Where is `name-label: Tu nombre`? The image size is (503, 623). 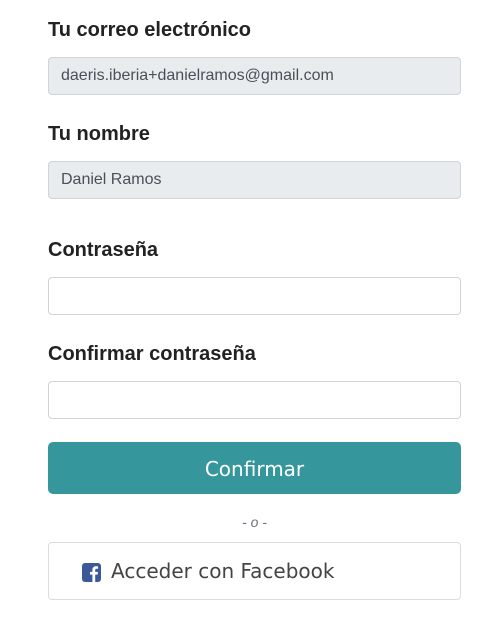 name-label: Tu nombre is located at coordinates (99, 134).